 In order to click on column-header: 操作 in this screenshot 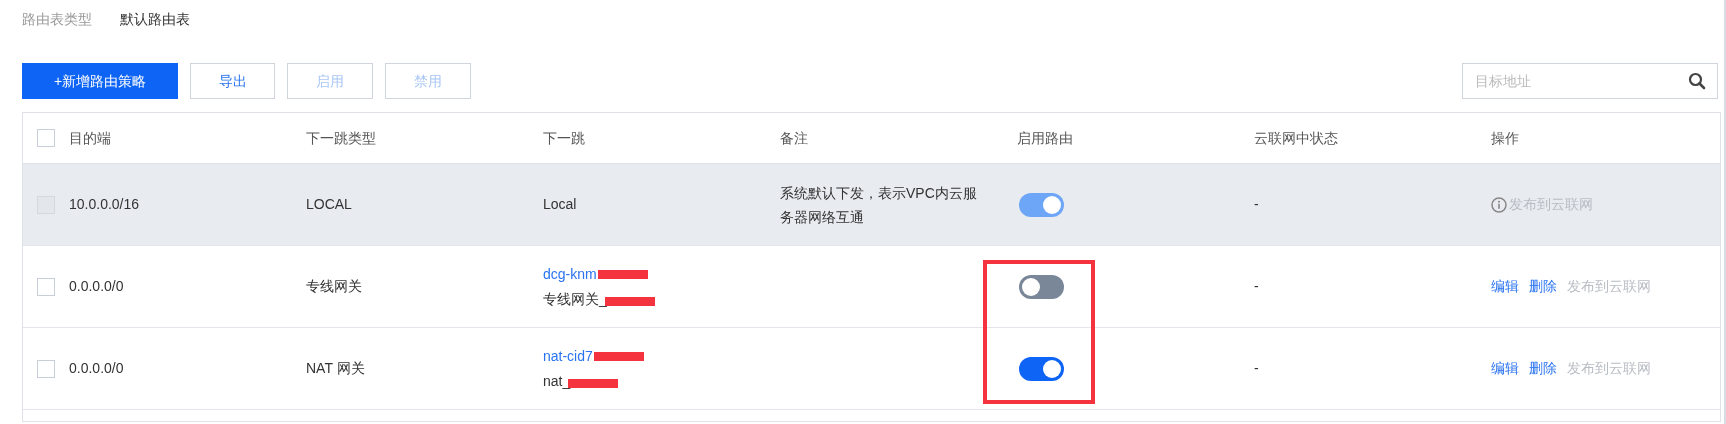, I will do `click(1505, 137)`.